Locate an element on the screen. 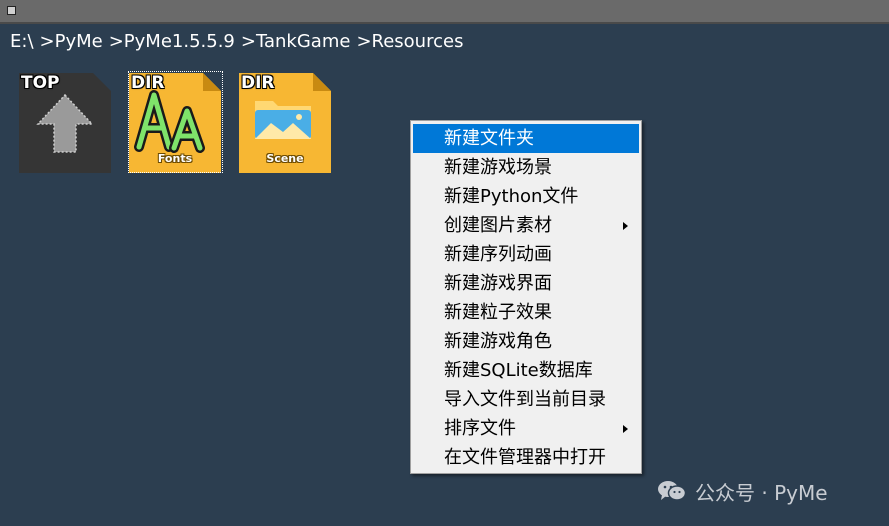 The height and width of the screenshot is (526, 889). menu-item-new-sqlite-database: 新建SQLite数据库 is located at coordinates (526, 370).